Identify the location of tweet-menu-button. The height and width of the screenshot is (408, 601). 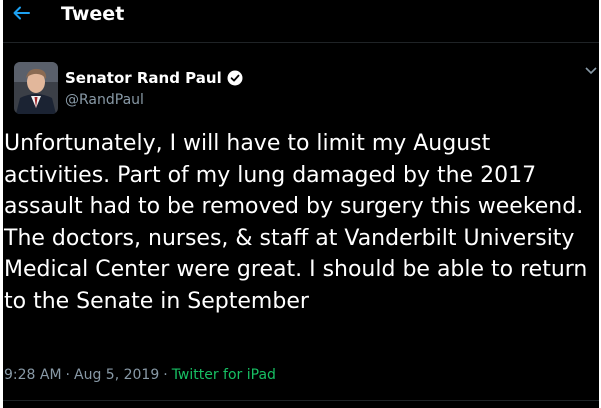
(591, 70).